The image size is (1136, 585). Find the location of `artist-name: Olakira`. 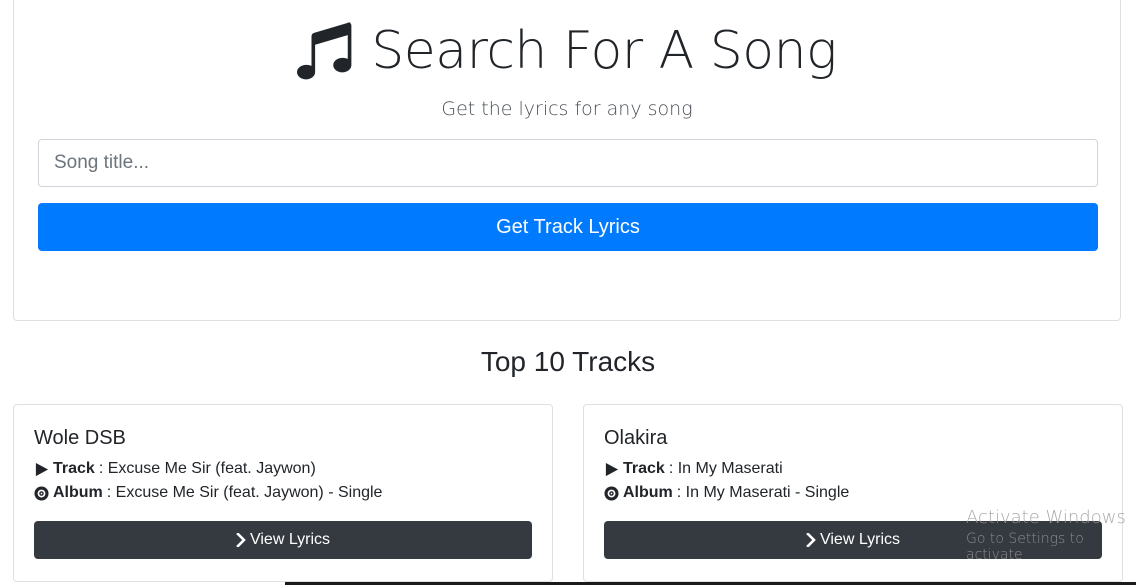

artist-name: Olakira is located at coordinates (636, 438).